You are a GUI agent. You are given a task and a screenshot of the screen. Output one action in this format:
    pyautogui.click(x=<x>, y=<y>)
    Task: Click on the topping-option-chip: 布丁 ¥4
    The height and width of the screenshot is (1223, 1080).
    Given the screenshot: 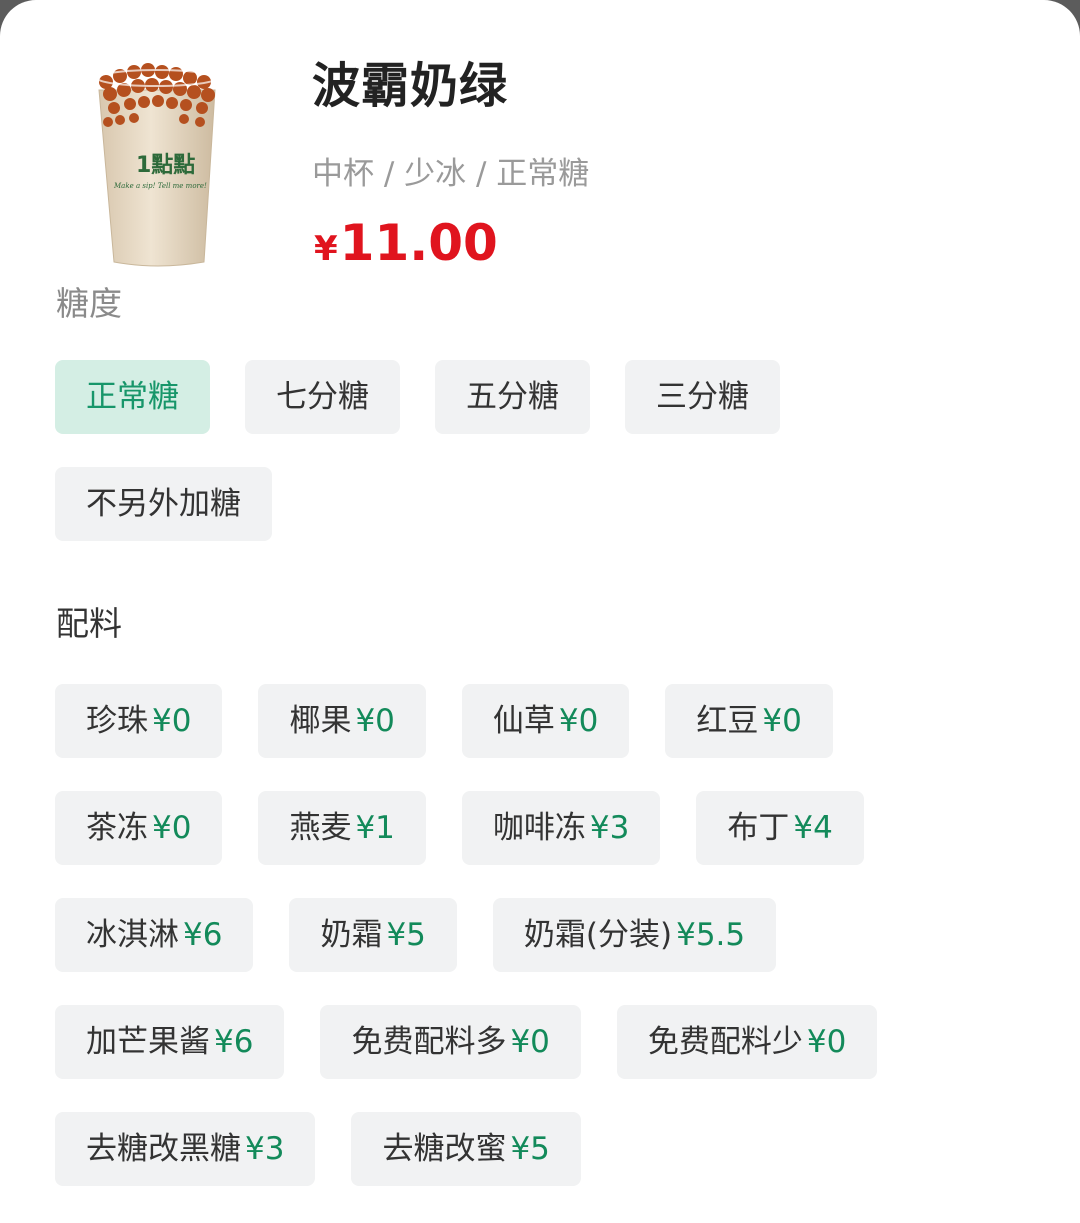 What is the action you would take?
    pyautogui.click(x=780, y=828)
    